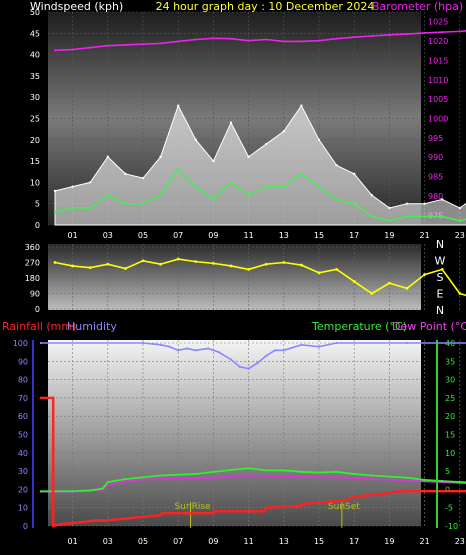 The image size is (466, 555). What do you see at coordinates (35, 33) in the screenshot?
I see `y-tick-label: 45` at bounding box center [35, 33].